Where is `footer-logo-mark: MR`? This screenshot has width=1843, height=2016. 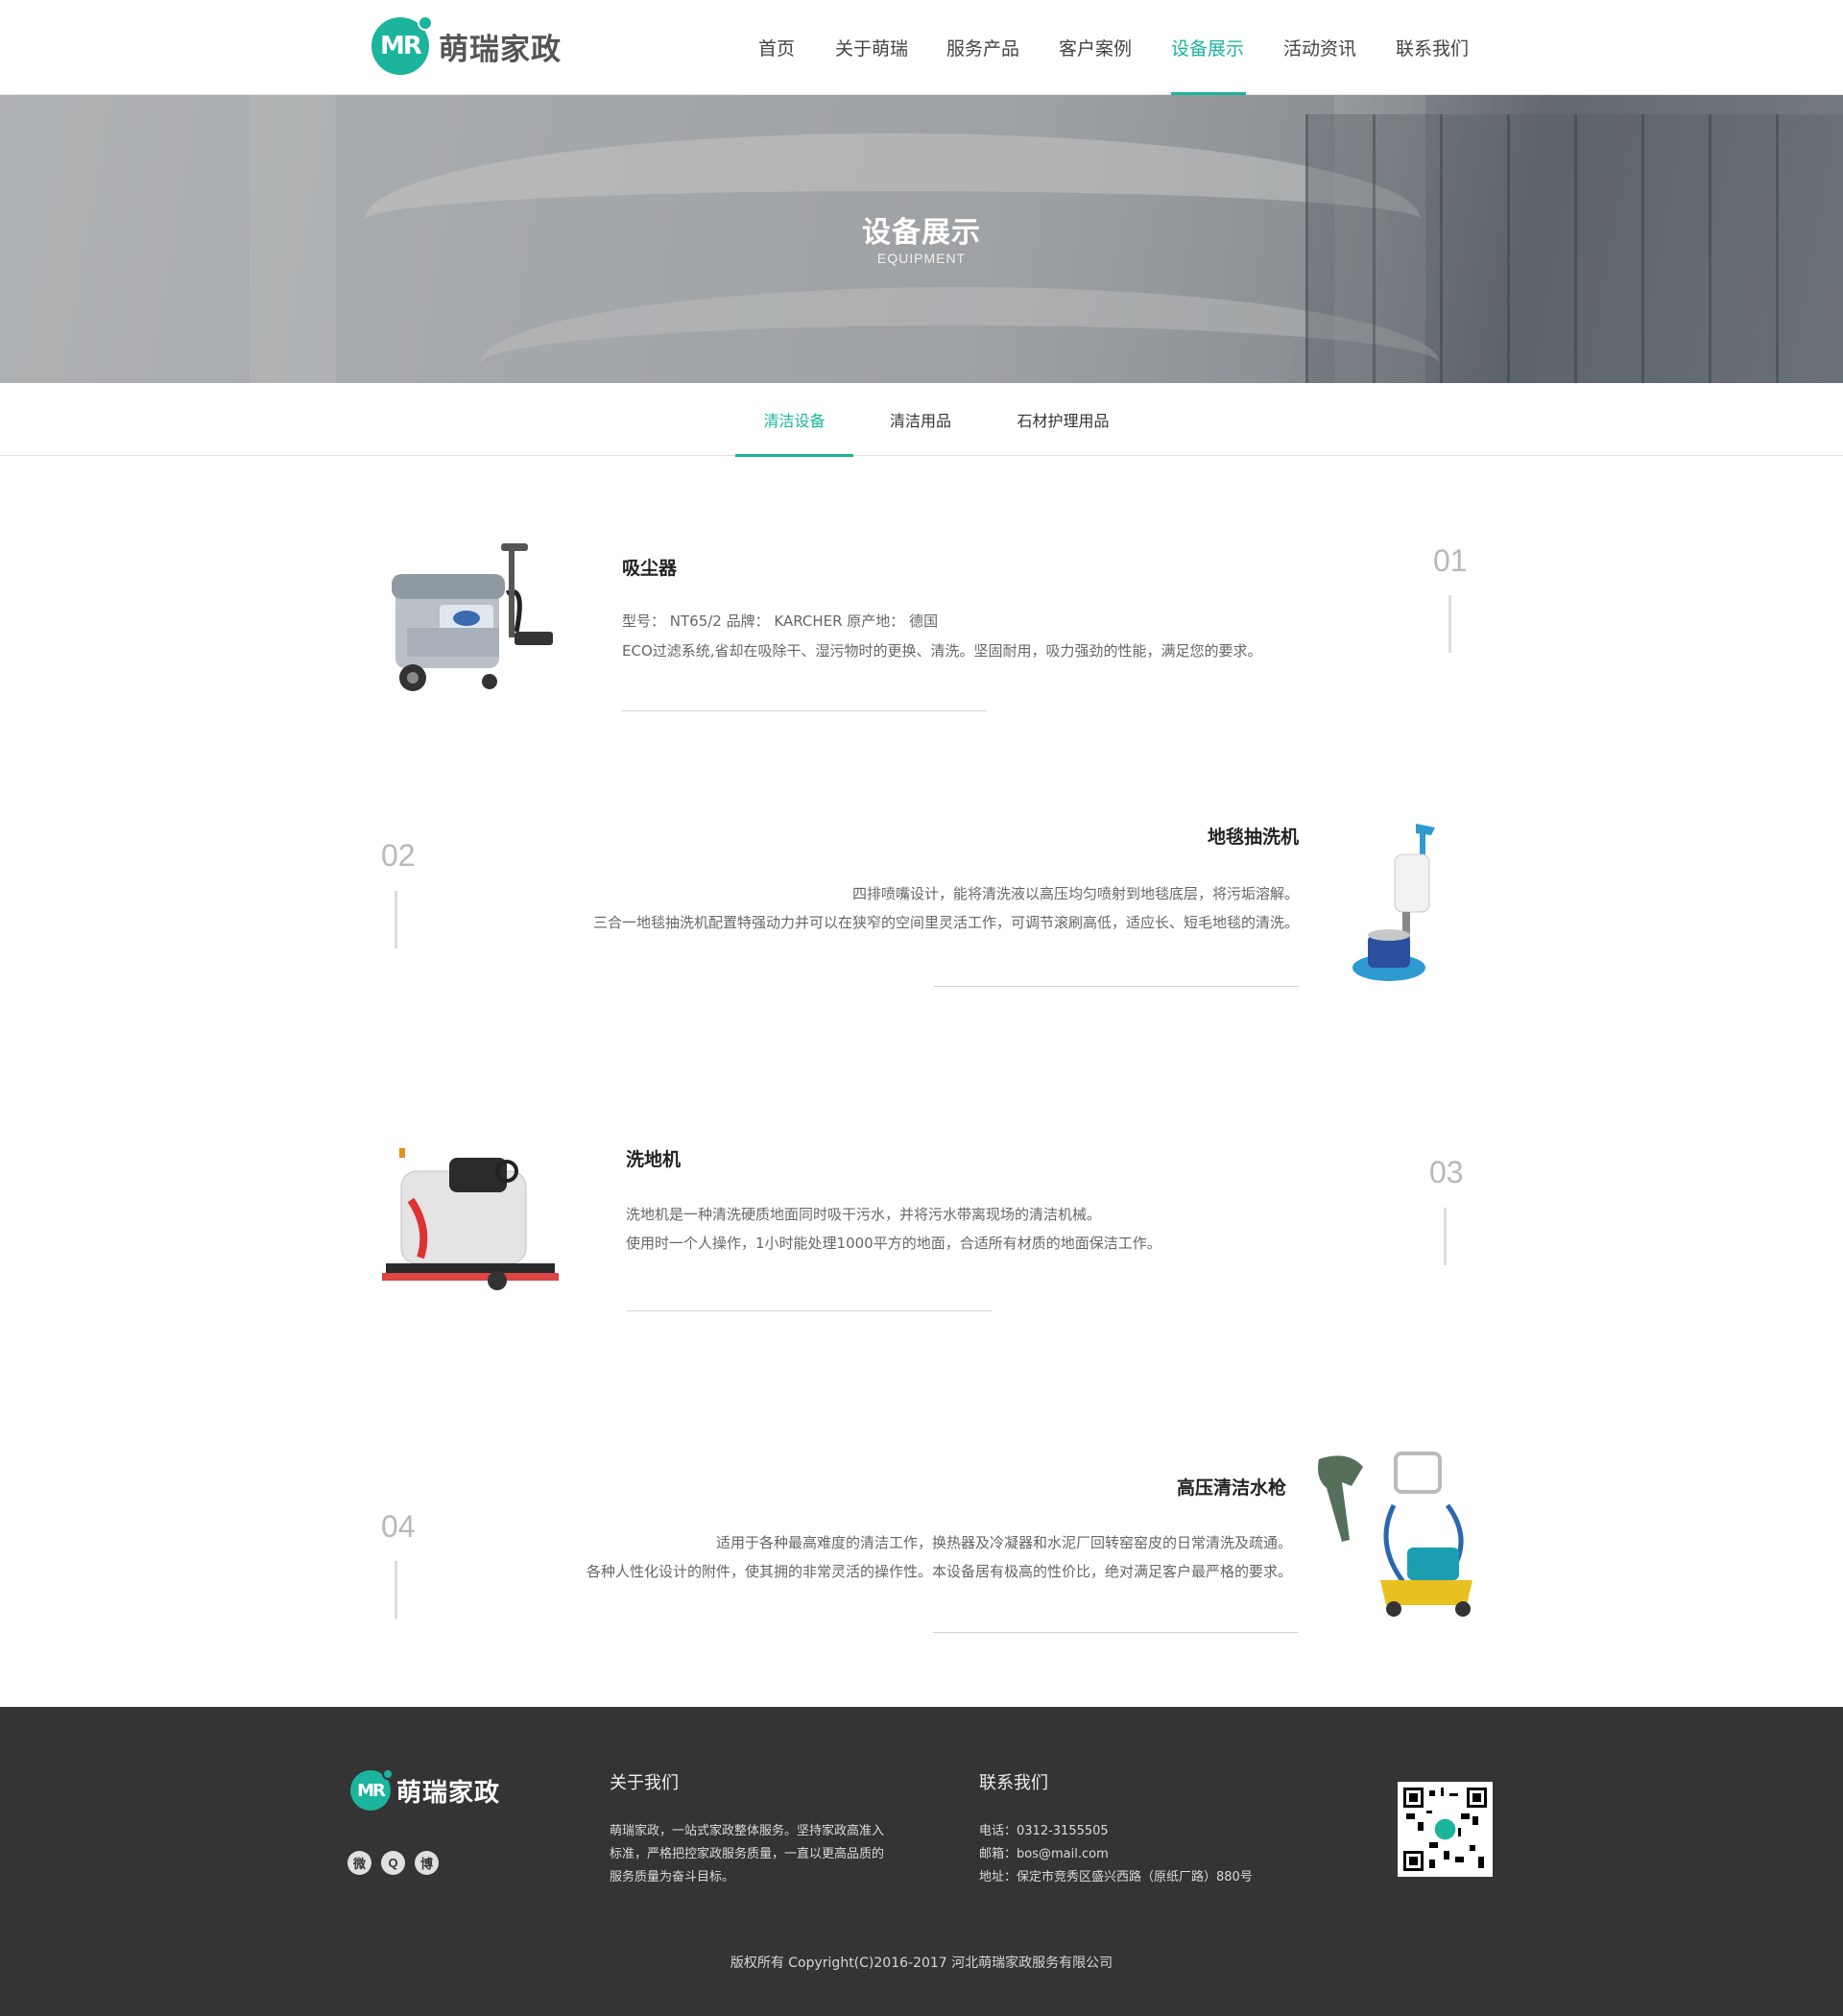
footer-logo-mark: MR is located at coordinates (371, 1790).